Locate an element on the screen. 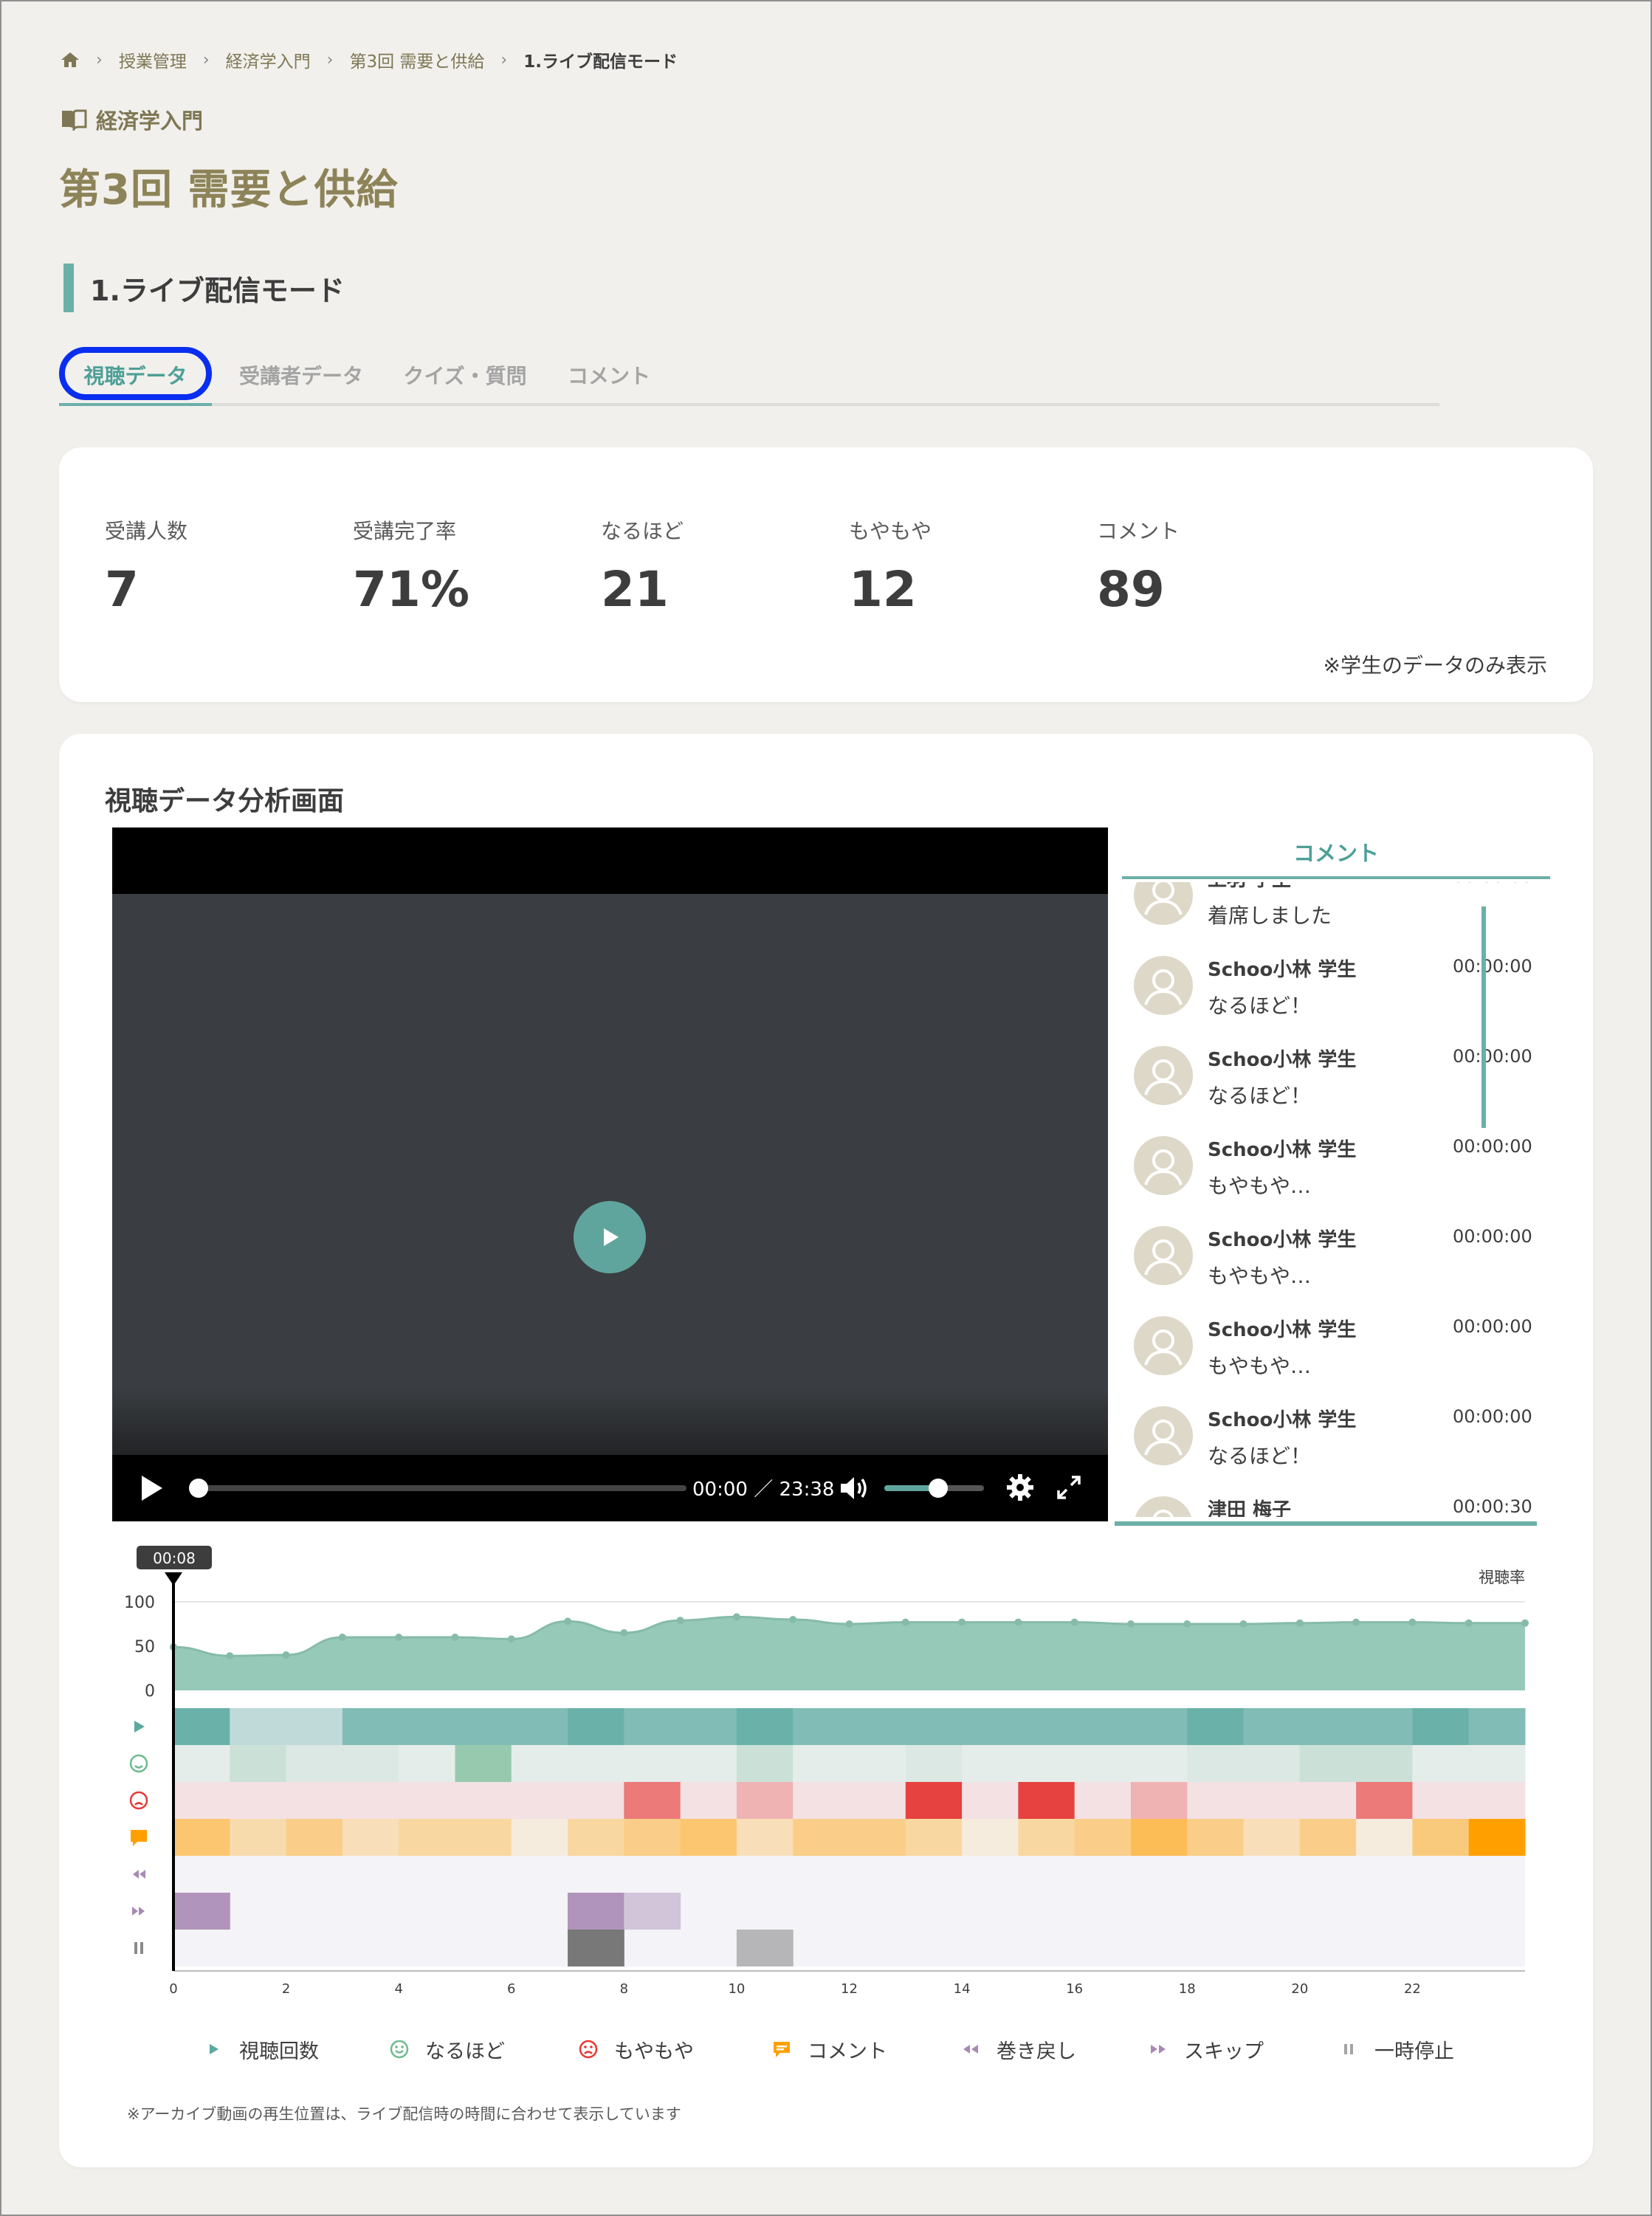 Image resolution: width=1652 pixels, height=2216 pixels. x-tick-label: 2 is located at coordinates (286, 1989).